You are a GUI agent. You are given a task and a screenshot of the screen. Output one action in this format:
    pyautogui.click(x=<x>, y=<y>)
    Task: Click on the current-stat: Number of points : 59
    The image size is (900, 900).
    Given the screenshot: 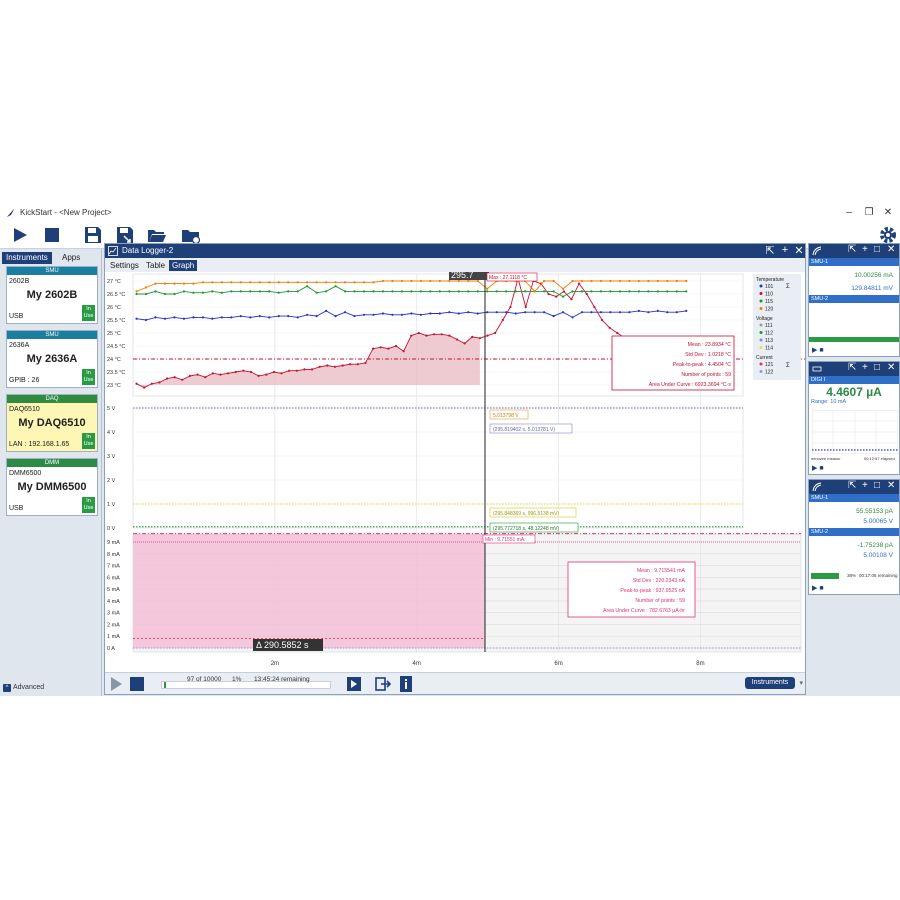 What is the action you would take?
    pyautogui.click(x=660, y=601)
    